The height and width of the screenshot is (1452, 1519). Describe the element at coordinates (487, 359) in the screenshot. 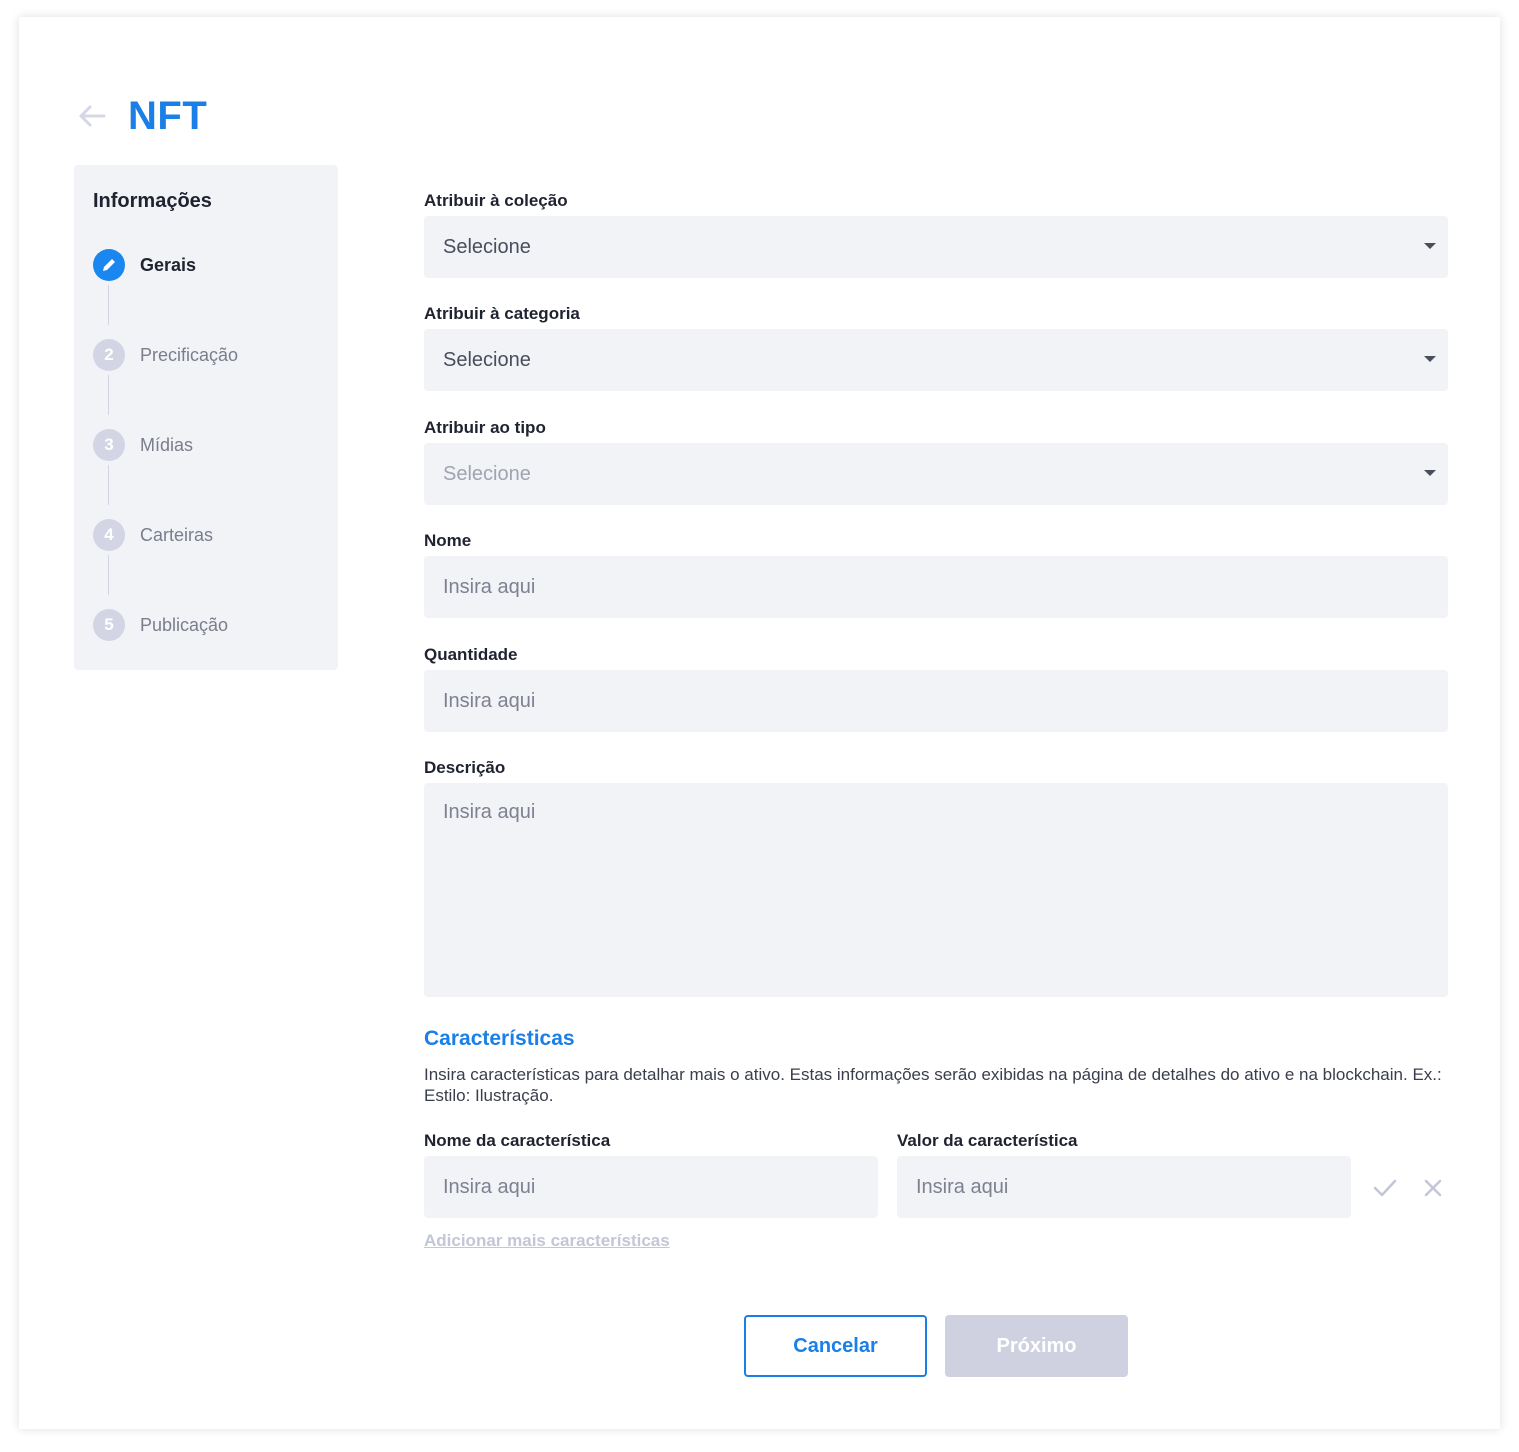

I see `category-select-value: Selecione` at that location.